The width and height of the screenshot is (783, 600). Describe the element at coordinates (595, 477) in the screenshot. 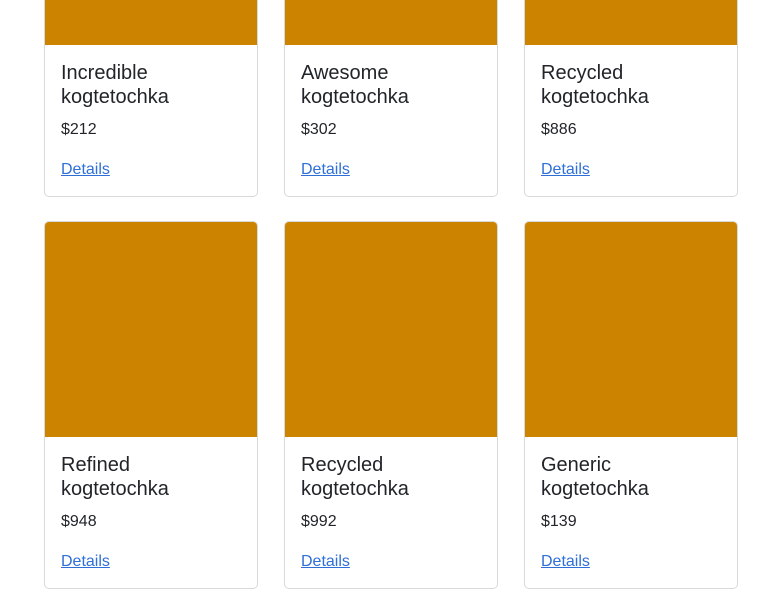

I see `product-title: Generic kogtetochka` at that location.